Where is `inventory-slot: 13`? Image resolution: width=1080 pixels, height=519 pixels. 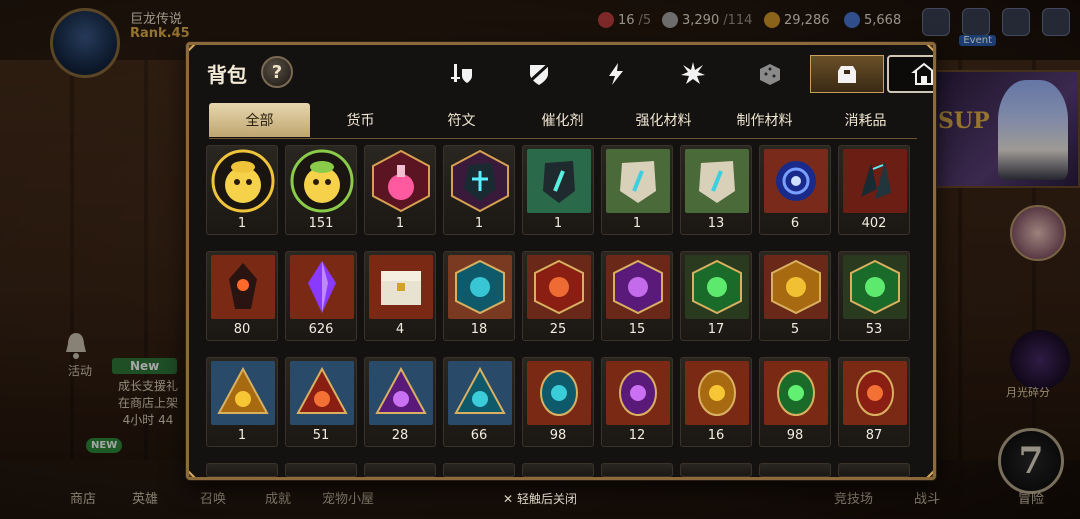 inventory-slot: 13 is located at coordinates (716, 190).